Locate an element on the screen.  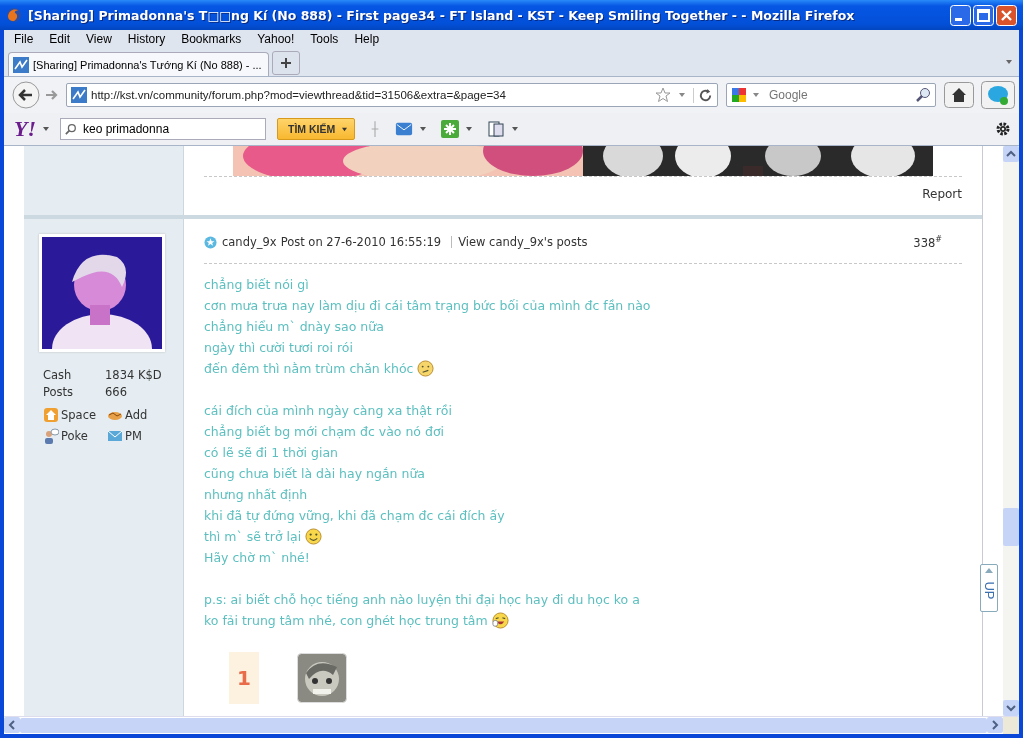
house-icon is located at coordinates (51, 415).